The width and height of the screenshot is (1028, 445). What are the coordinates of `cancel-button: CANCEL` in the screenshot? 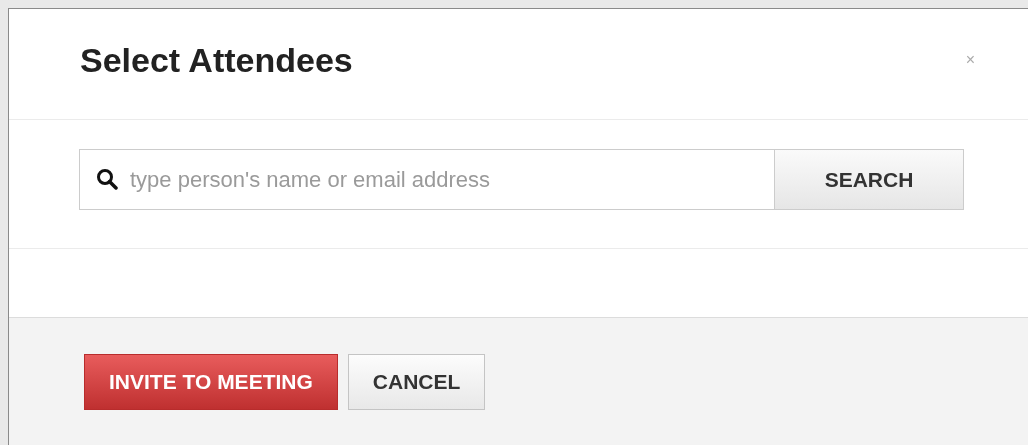 It's located at (416, 382).